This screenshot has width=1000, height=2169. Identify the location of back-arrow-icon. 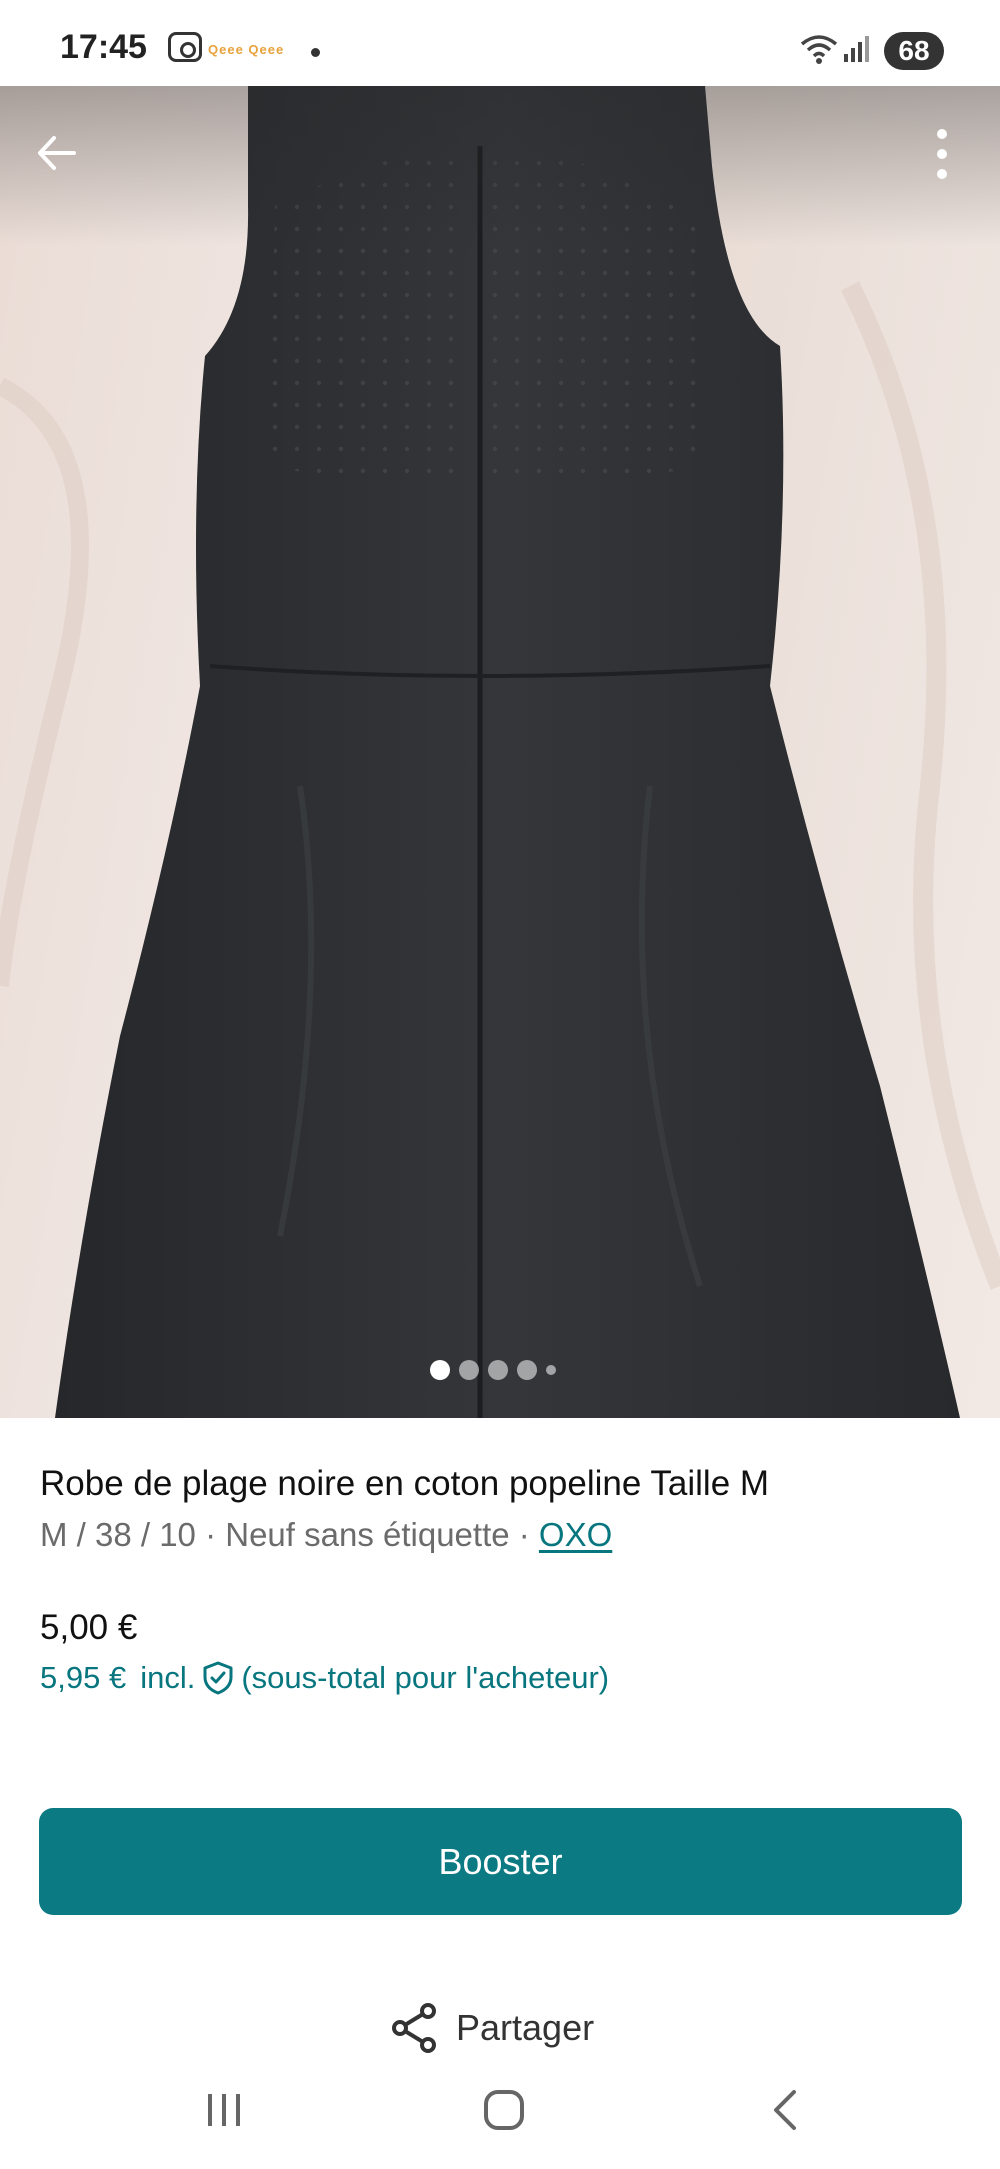
(57, 153).